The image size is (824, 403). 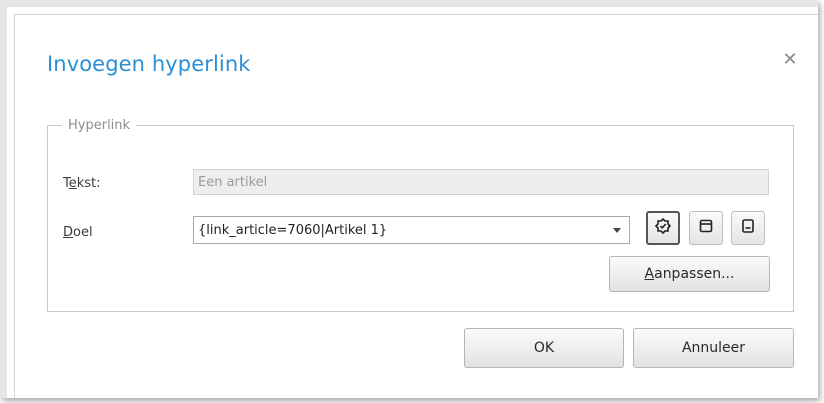 What do you see at coordinates (411, 230) in the screenshot?
I see `doel-dropdown: {link_article=7060|Artikel 1}` at bounding box center [411, 230].